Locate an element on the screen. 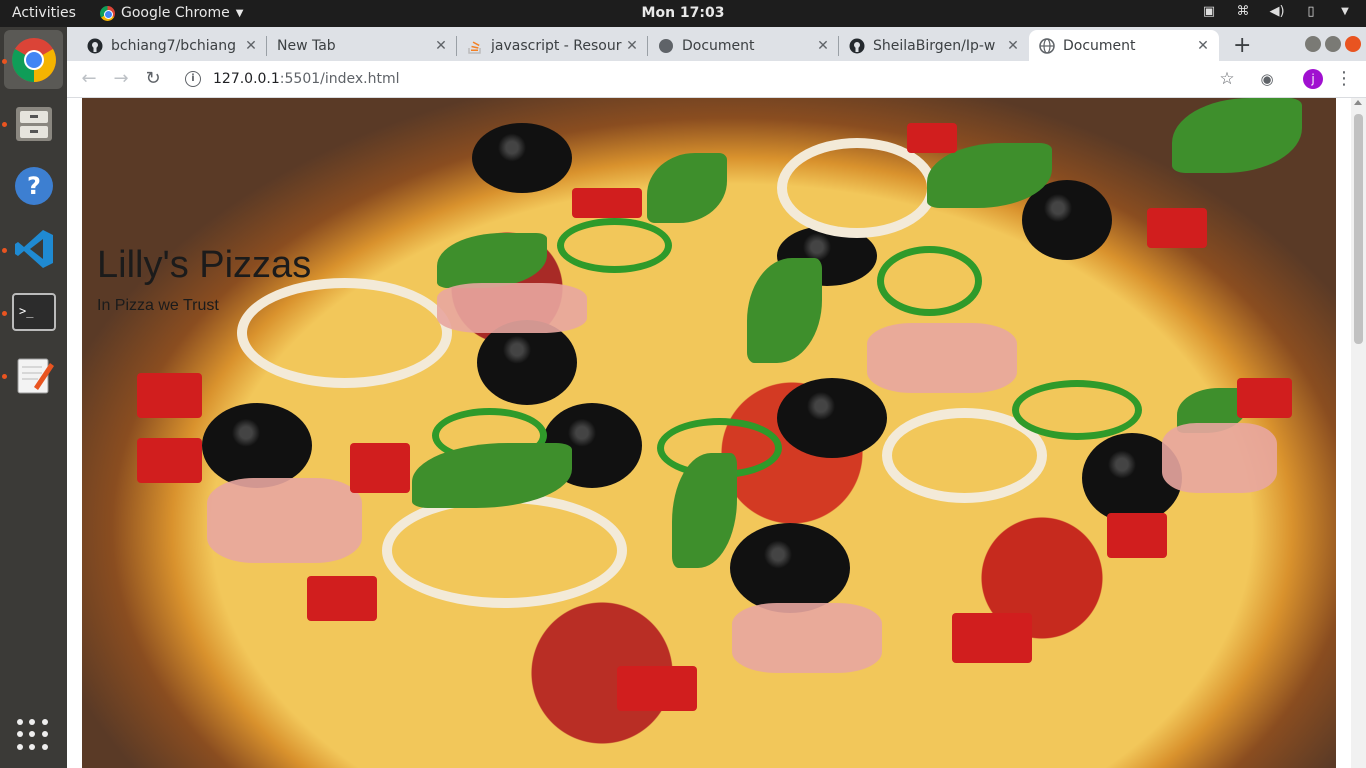 Image resolution: width=1366 pixels, height=768 pixels. dock-item-vscode is located at coordinates (33, 248).